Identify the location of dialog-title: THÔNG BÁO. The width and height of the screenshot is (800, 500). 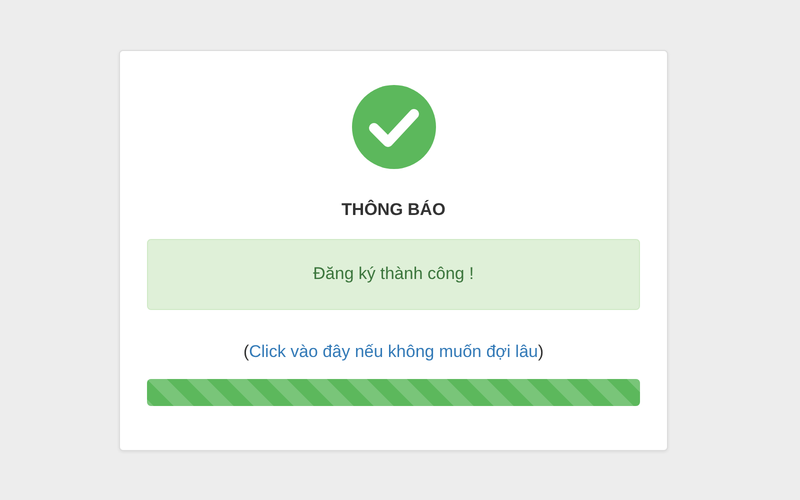
(393, 209).